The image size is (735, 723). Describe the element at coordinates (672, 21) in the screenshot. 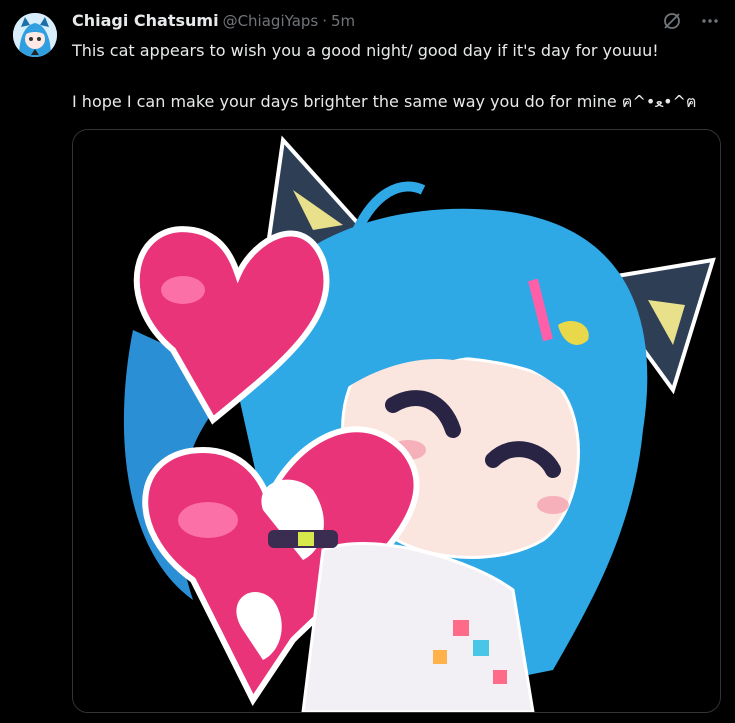

I see `grok-icon` at that location.